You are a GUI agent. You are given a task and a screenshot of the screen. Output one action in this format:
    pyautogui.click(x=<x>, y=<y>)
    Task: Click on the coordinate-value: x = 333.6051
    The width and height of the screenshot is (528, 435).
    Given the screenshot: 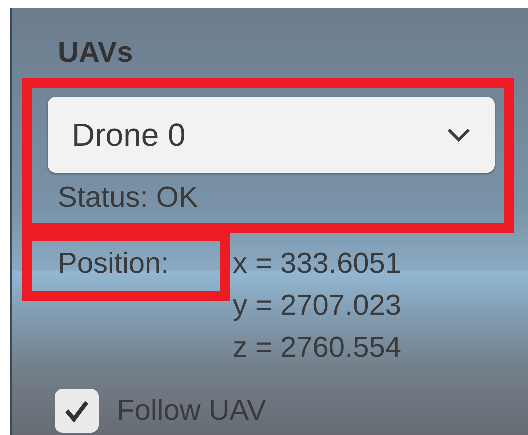 What is the action you would take?
    pyautogui.click(x=317, y=264)
    